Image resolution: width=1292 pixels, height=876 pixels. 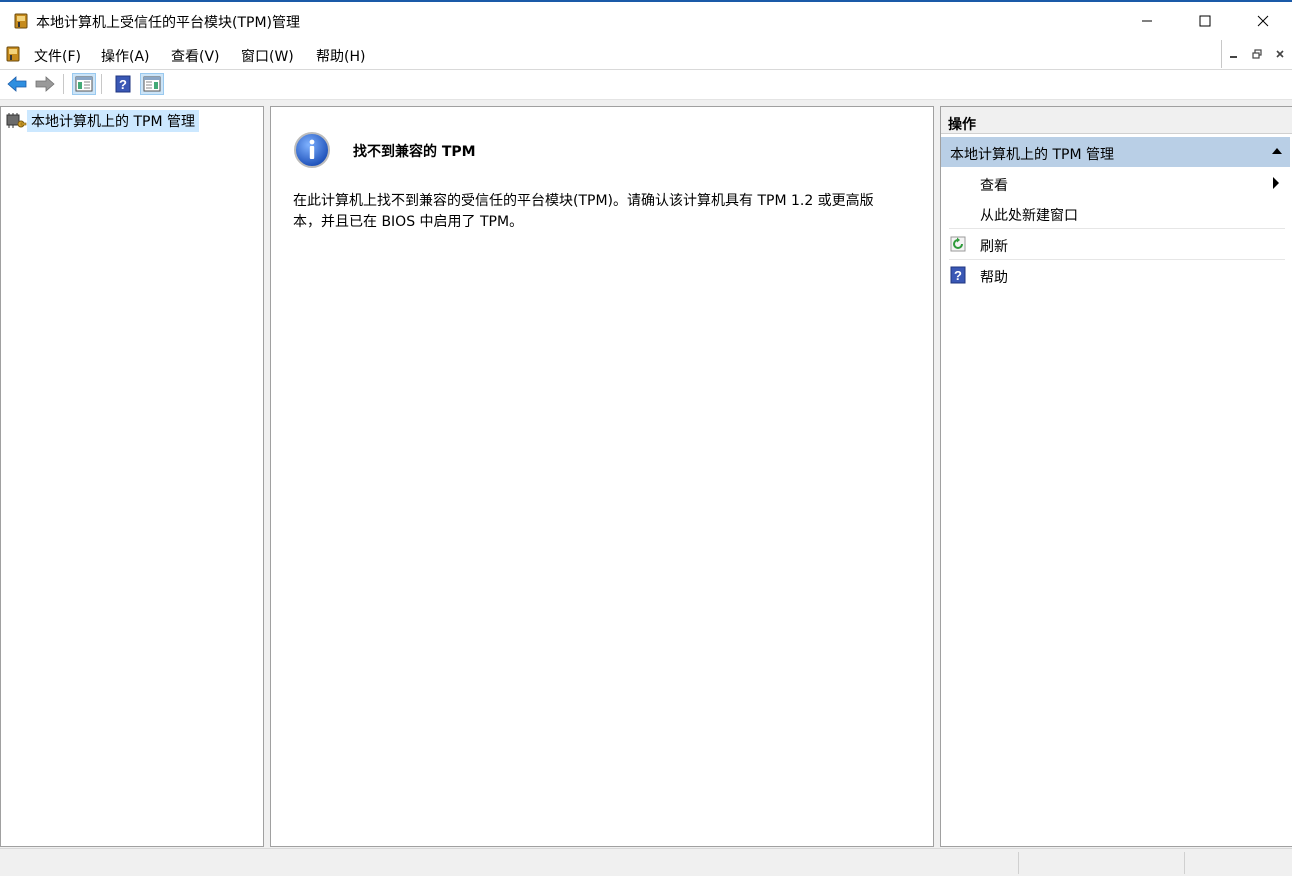 I want to click on close-icon, so click(x=1263, y=21).